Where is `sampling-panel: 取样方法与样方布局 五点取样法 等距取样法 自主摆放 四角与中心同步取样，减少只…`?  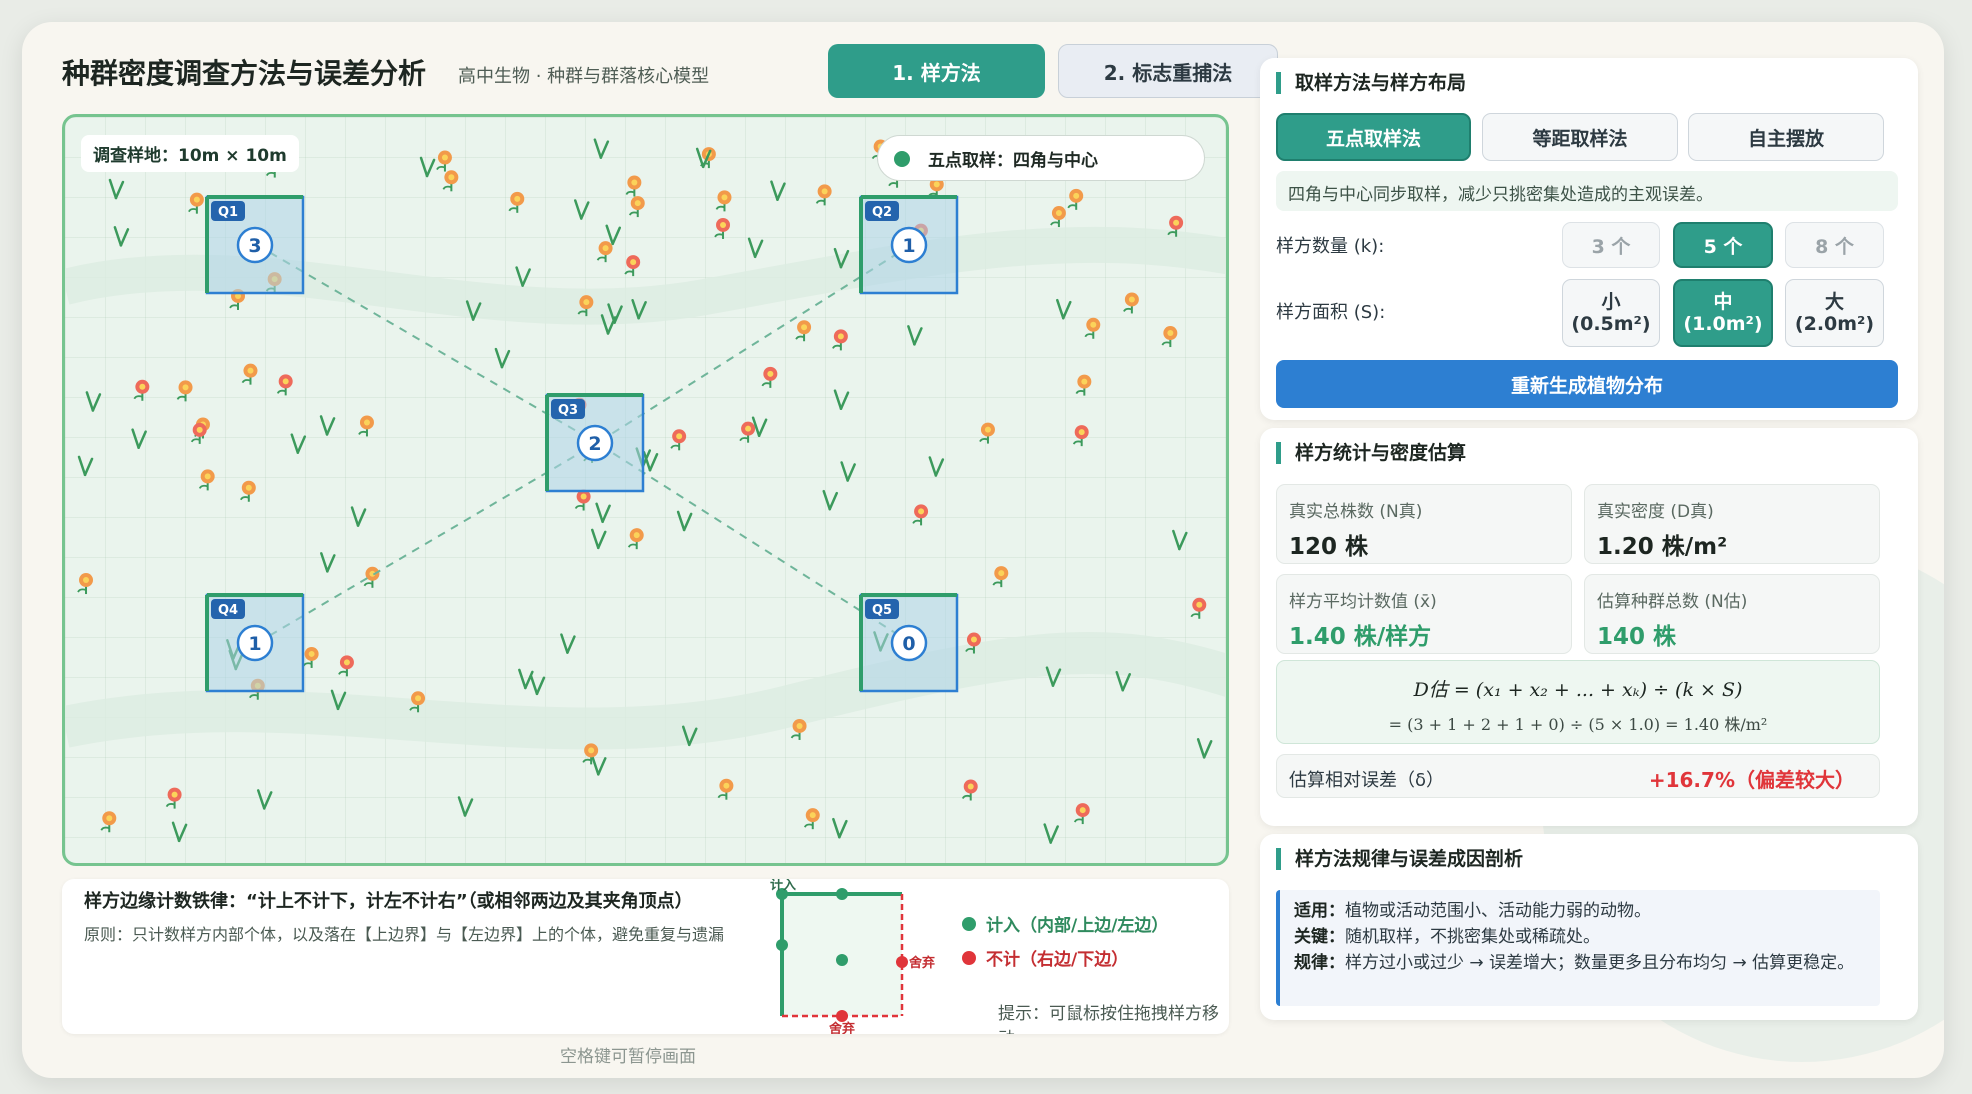
sampling-panel: 取样方法与样方布局 五点取样法 等距取样法 自主摆放 四角与中心同步取样，减少只… is located at coordinates (1589, 239).